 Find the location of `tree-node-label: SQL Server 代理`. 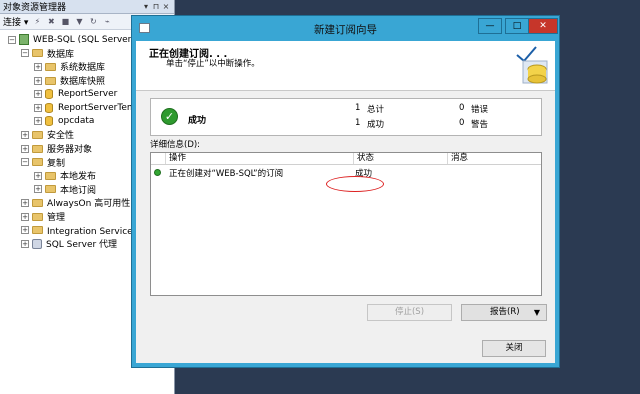

tree-node-label: SQL Server 代理 is located at coordinates (82, 245).